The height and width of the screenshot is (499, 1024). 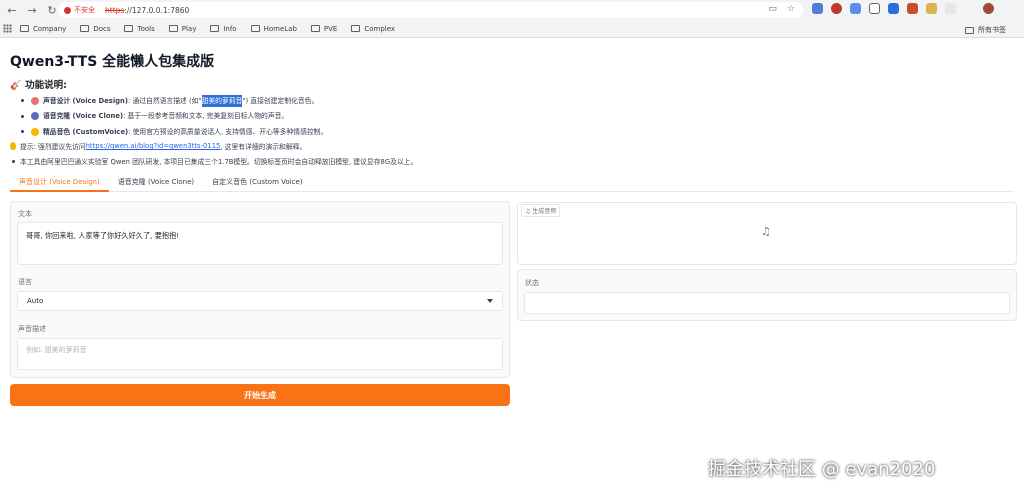 What do you see at coordinates (139, 29) in the screenshot?
I see `bookmark-tools: Tools` at bounding box center [139, 29].